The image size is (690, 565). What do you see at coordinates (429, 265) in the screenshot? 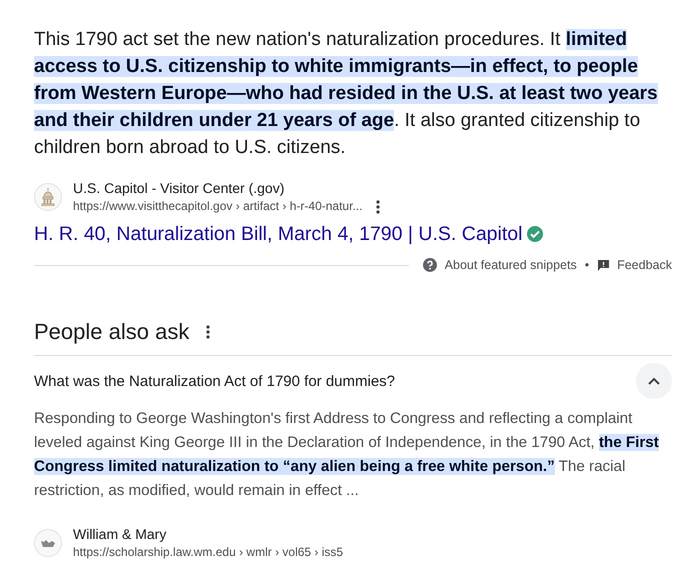
I see `help-icon` at bounding box center [429, 265].